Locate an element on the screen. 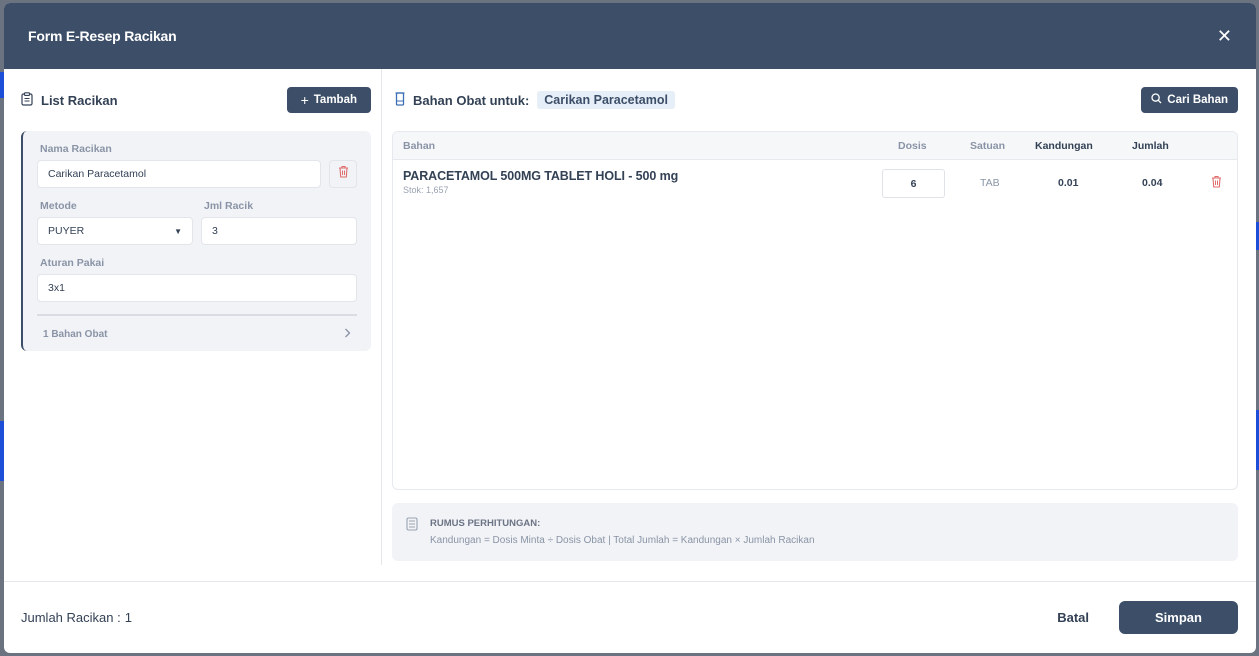 This screenshot has width=1259, height=656. bahan-stok: Stok: 1,657 is located at coordinates (426, 190).